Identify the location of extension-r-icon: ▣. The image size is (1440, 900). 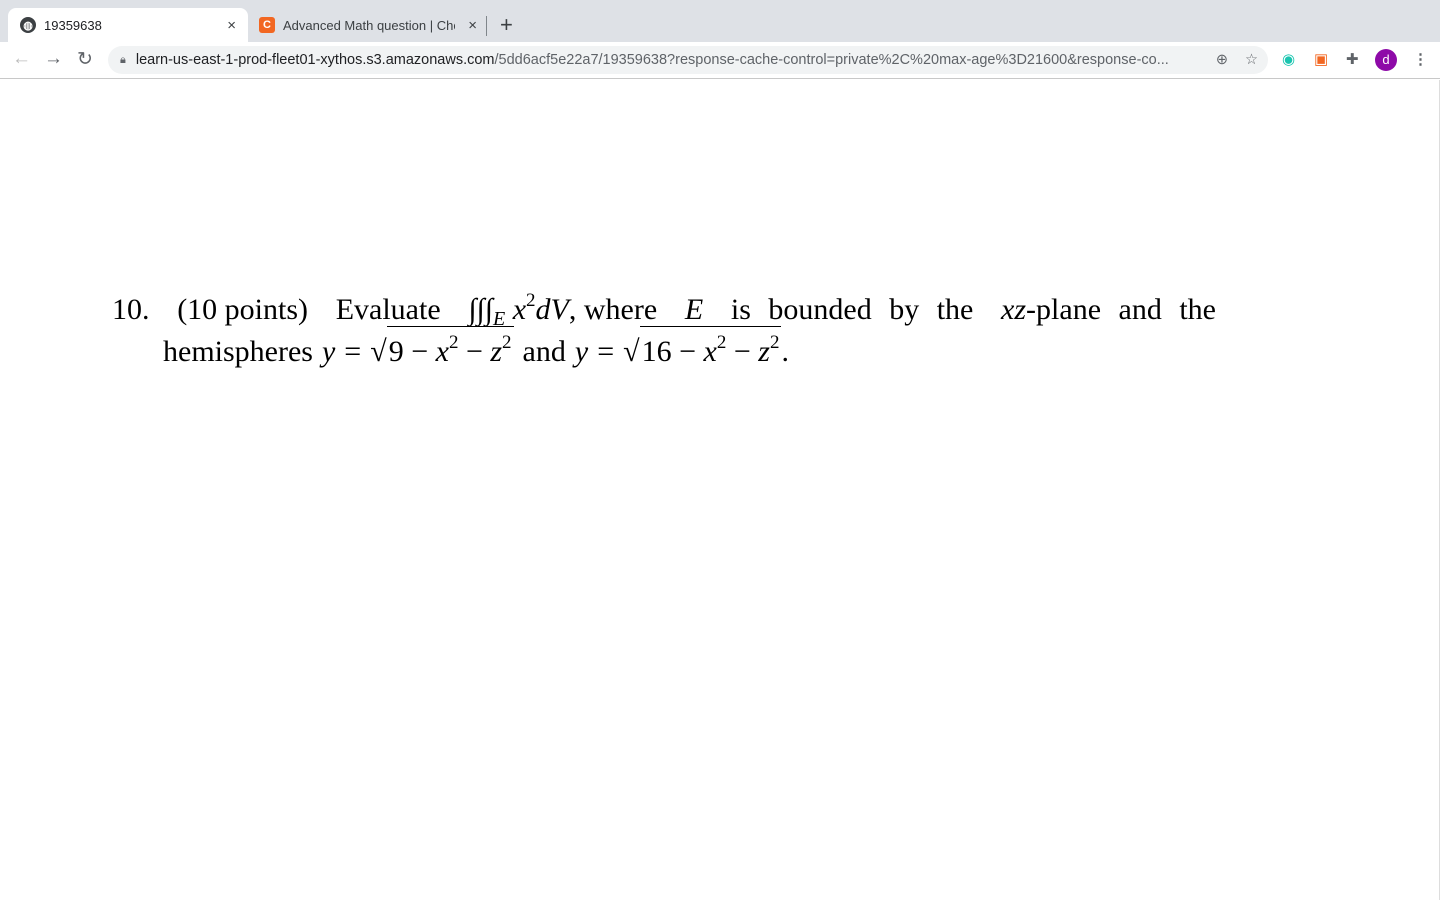
(1321, 59).